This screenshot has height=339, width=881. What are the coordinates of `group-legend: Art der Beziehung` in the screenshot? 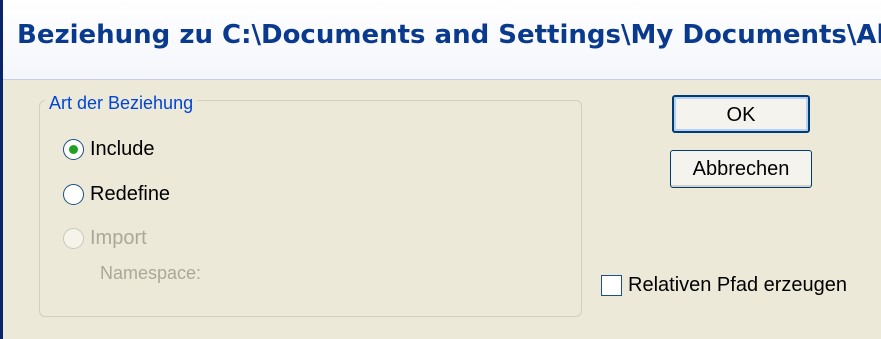 It's located at (121, 103).